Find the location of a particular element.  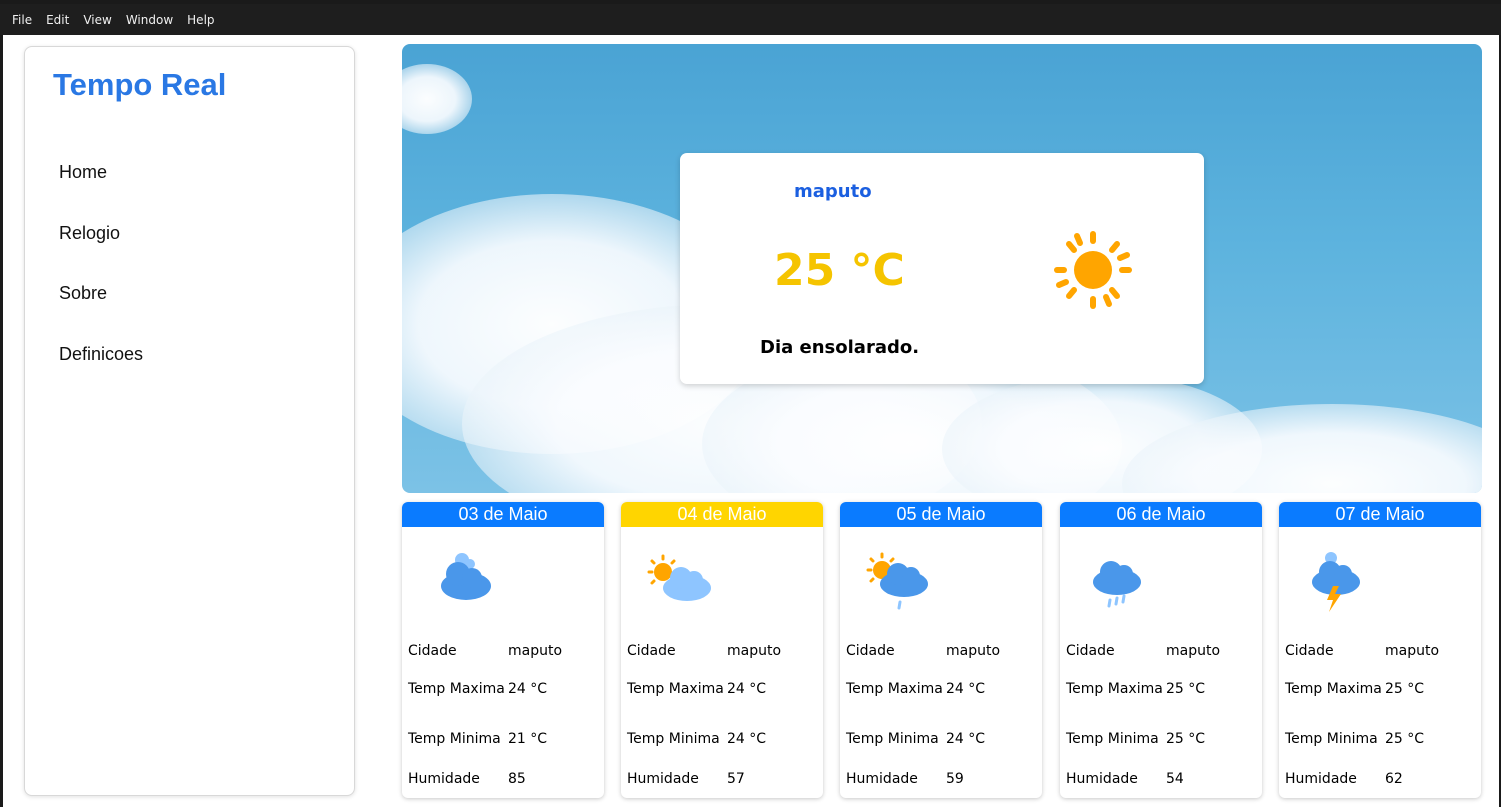

current-city: maputo is located at coordinates (833, 191).